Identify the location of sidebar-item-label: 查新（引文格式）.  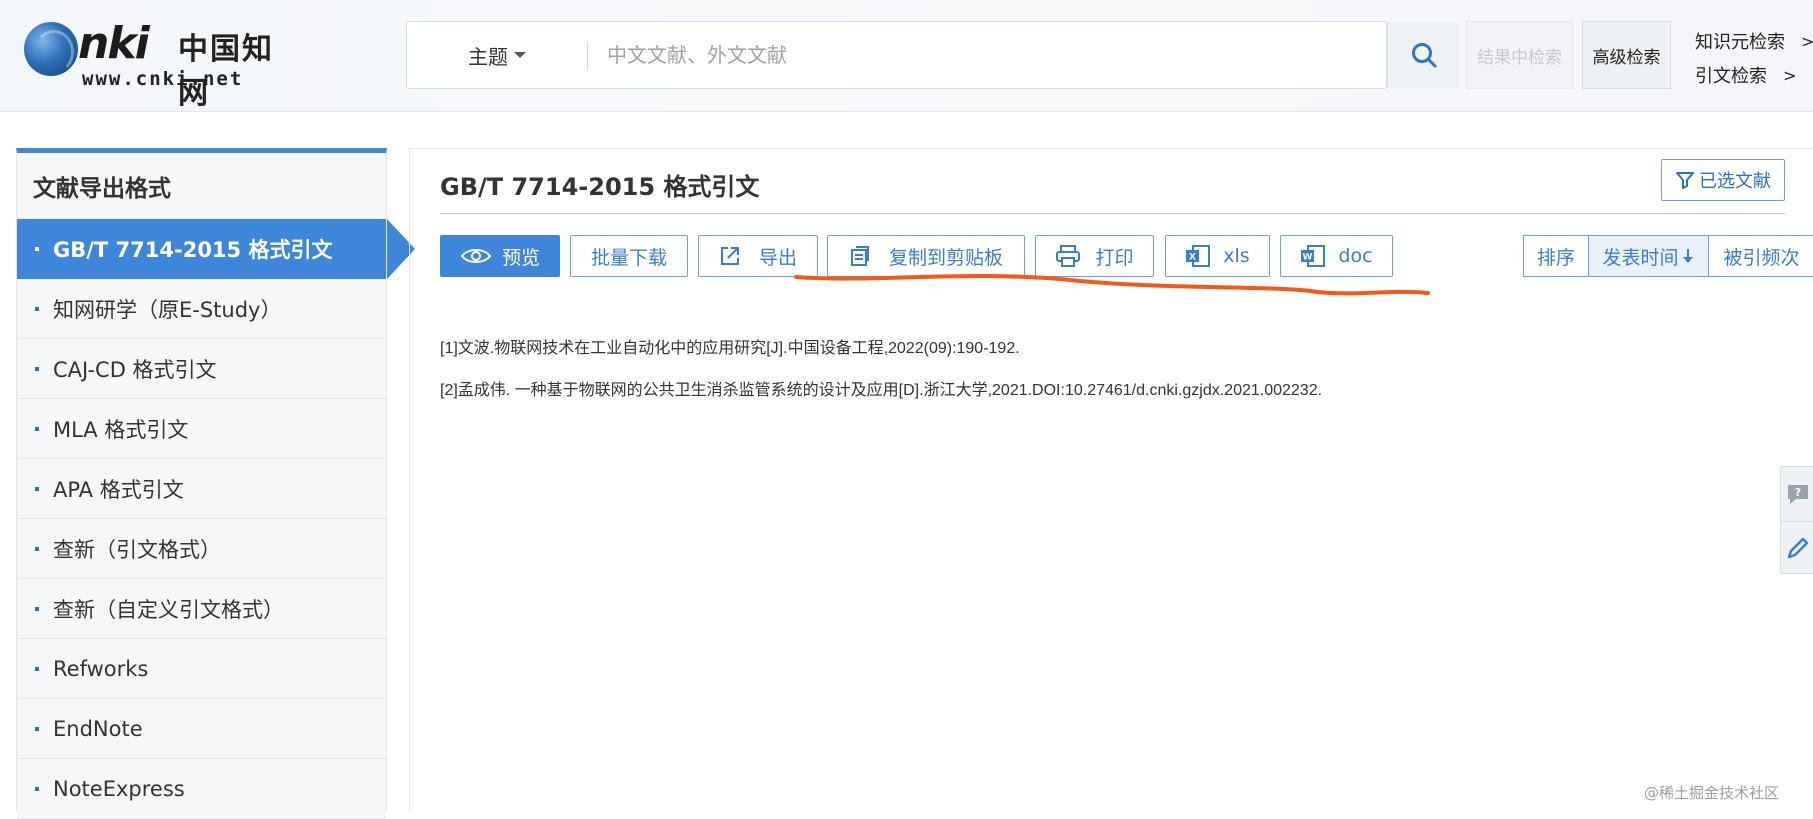
(137, 549).